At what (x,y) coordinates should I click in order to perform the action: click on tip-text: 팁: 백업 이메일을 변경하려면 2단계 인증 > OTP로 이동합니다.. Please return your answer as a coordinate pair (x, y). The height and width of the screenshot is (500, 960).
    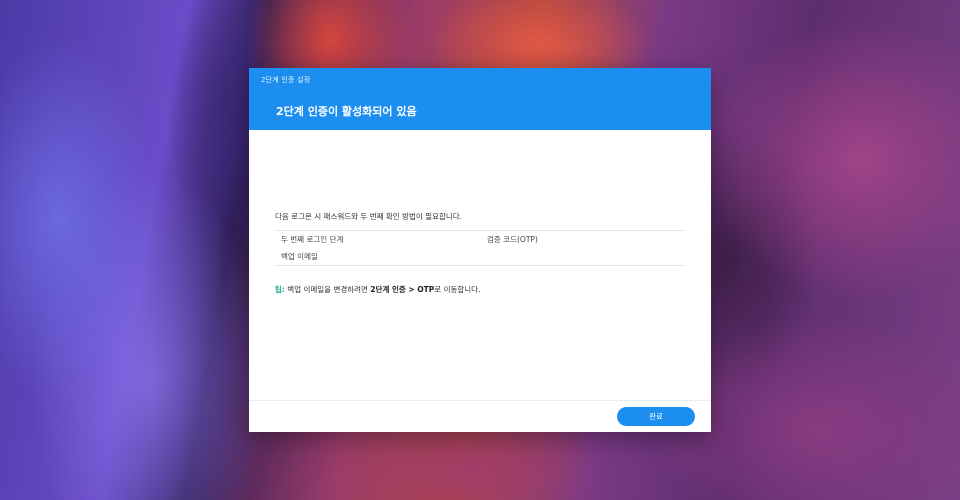
    Looking at the image, I should click on (377, 289).